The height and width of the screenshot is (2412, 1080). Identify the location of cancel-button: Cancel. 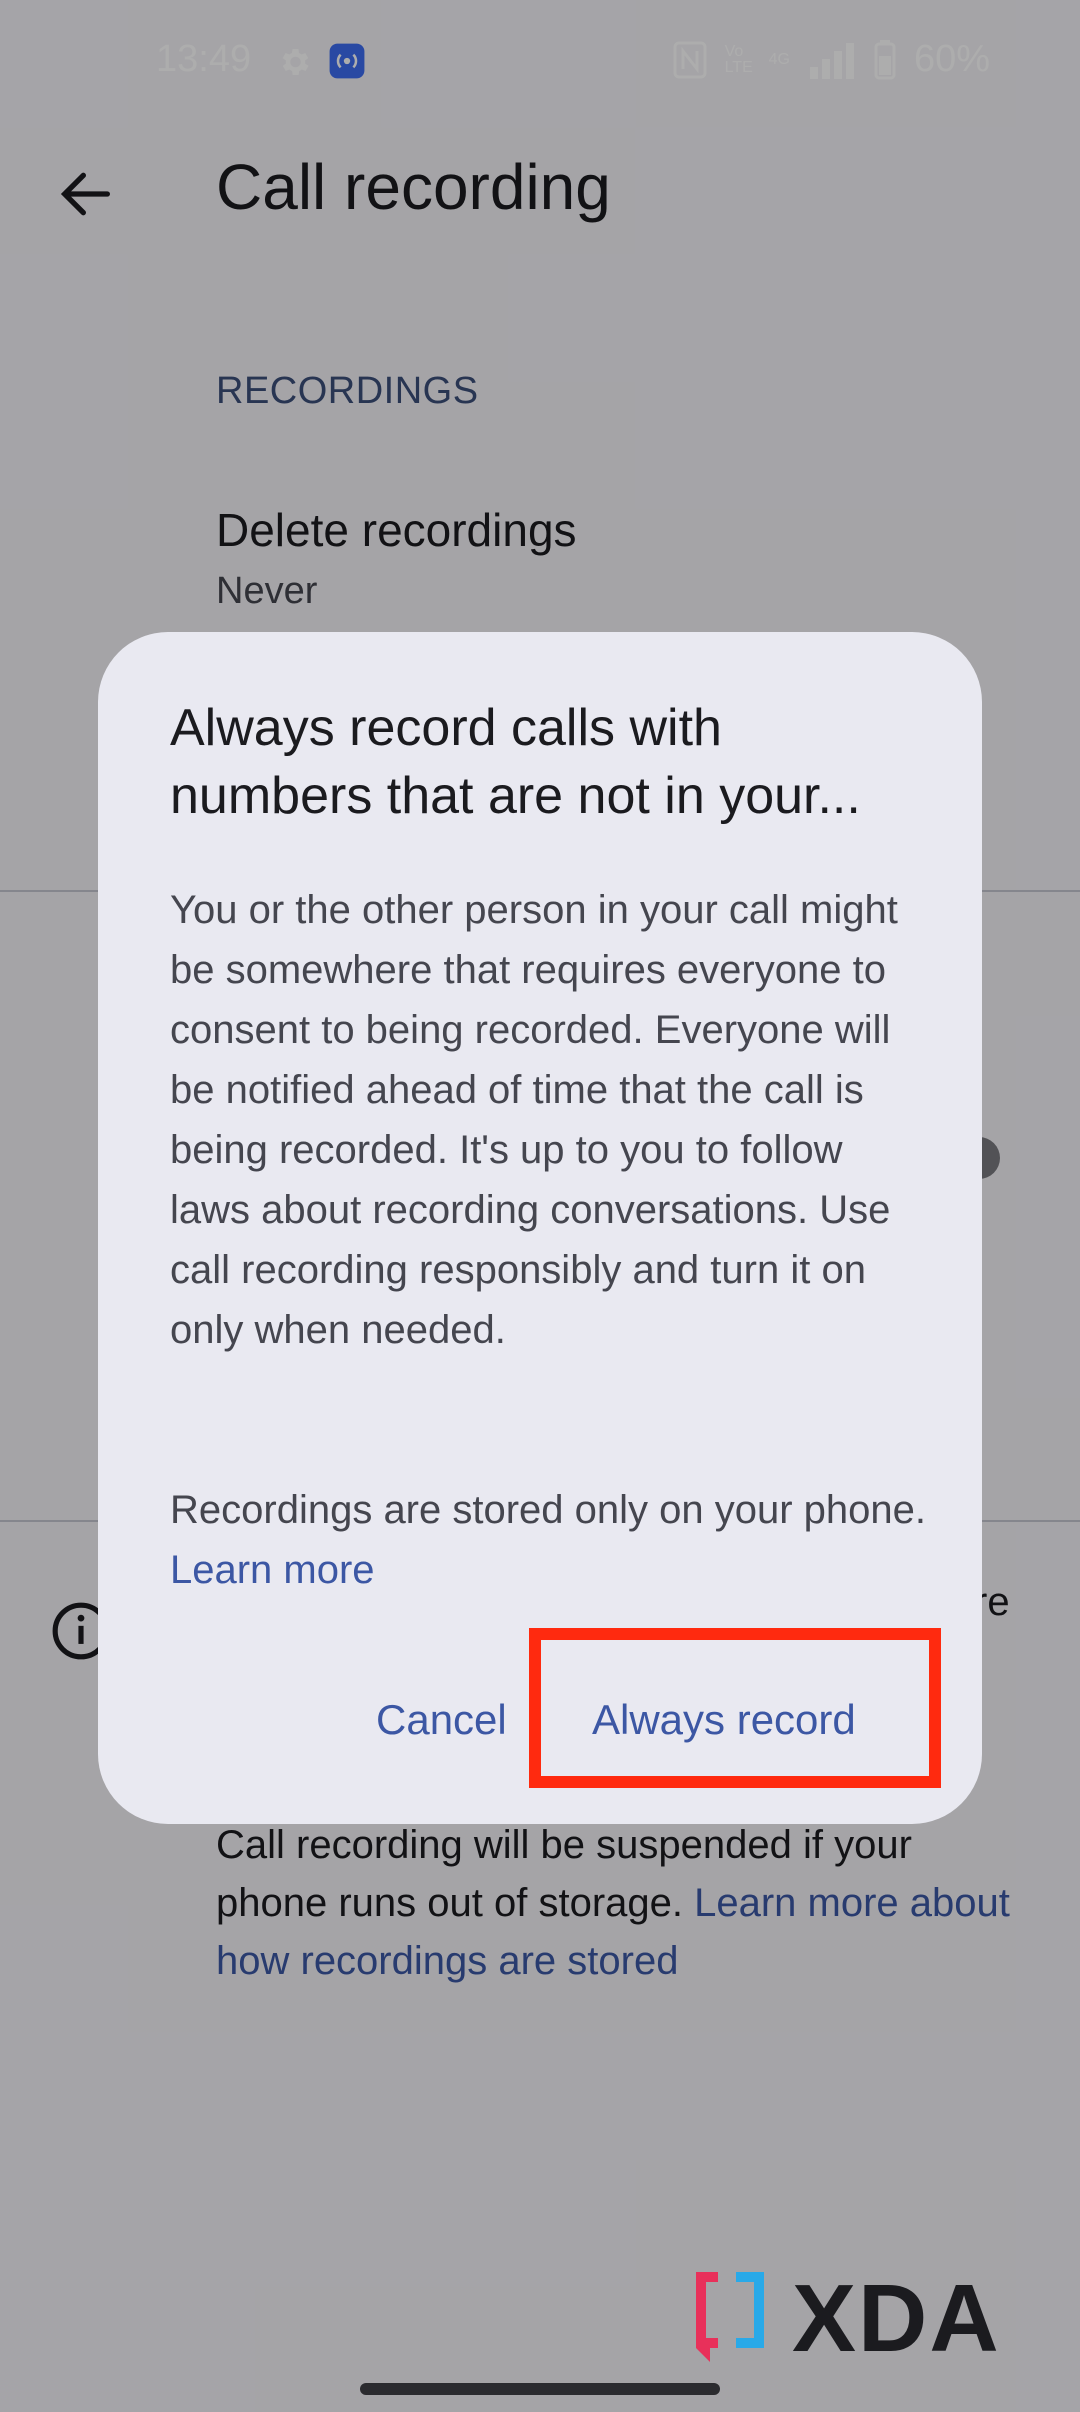
(441, 1720).